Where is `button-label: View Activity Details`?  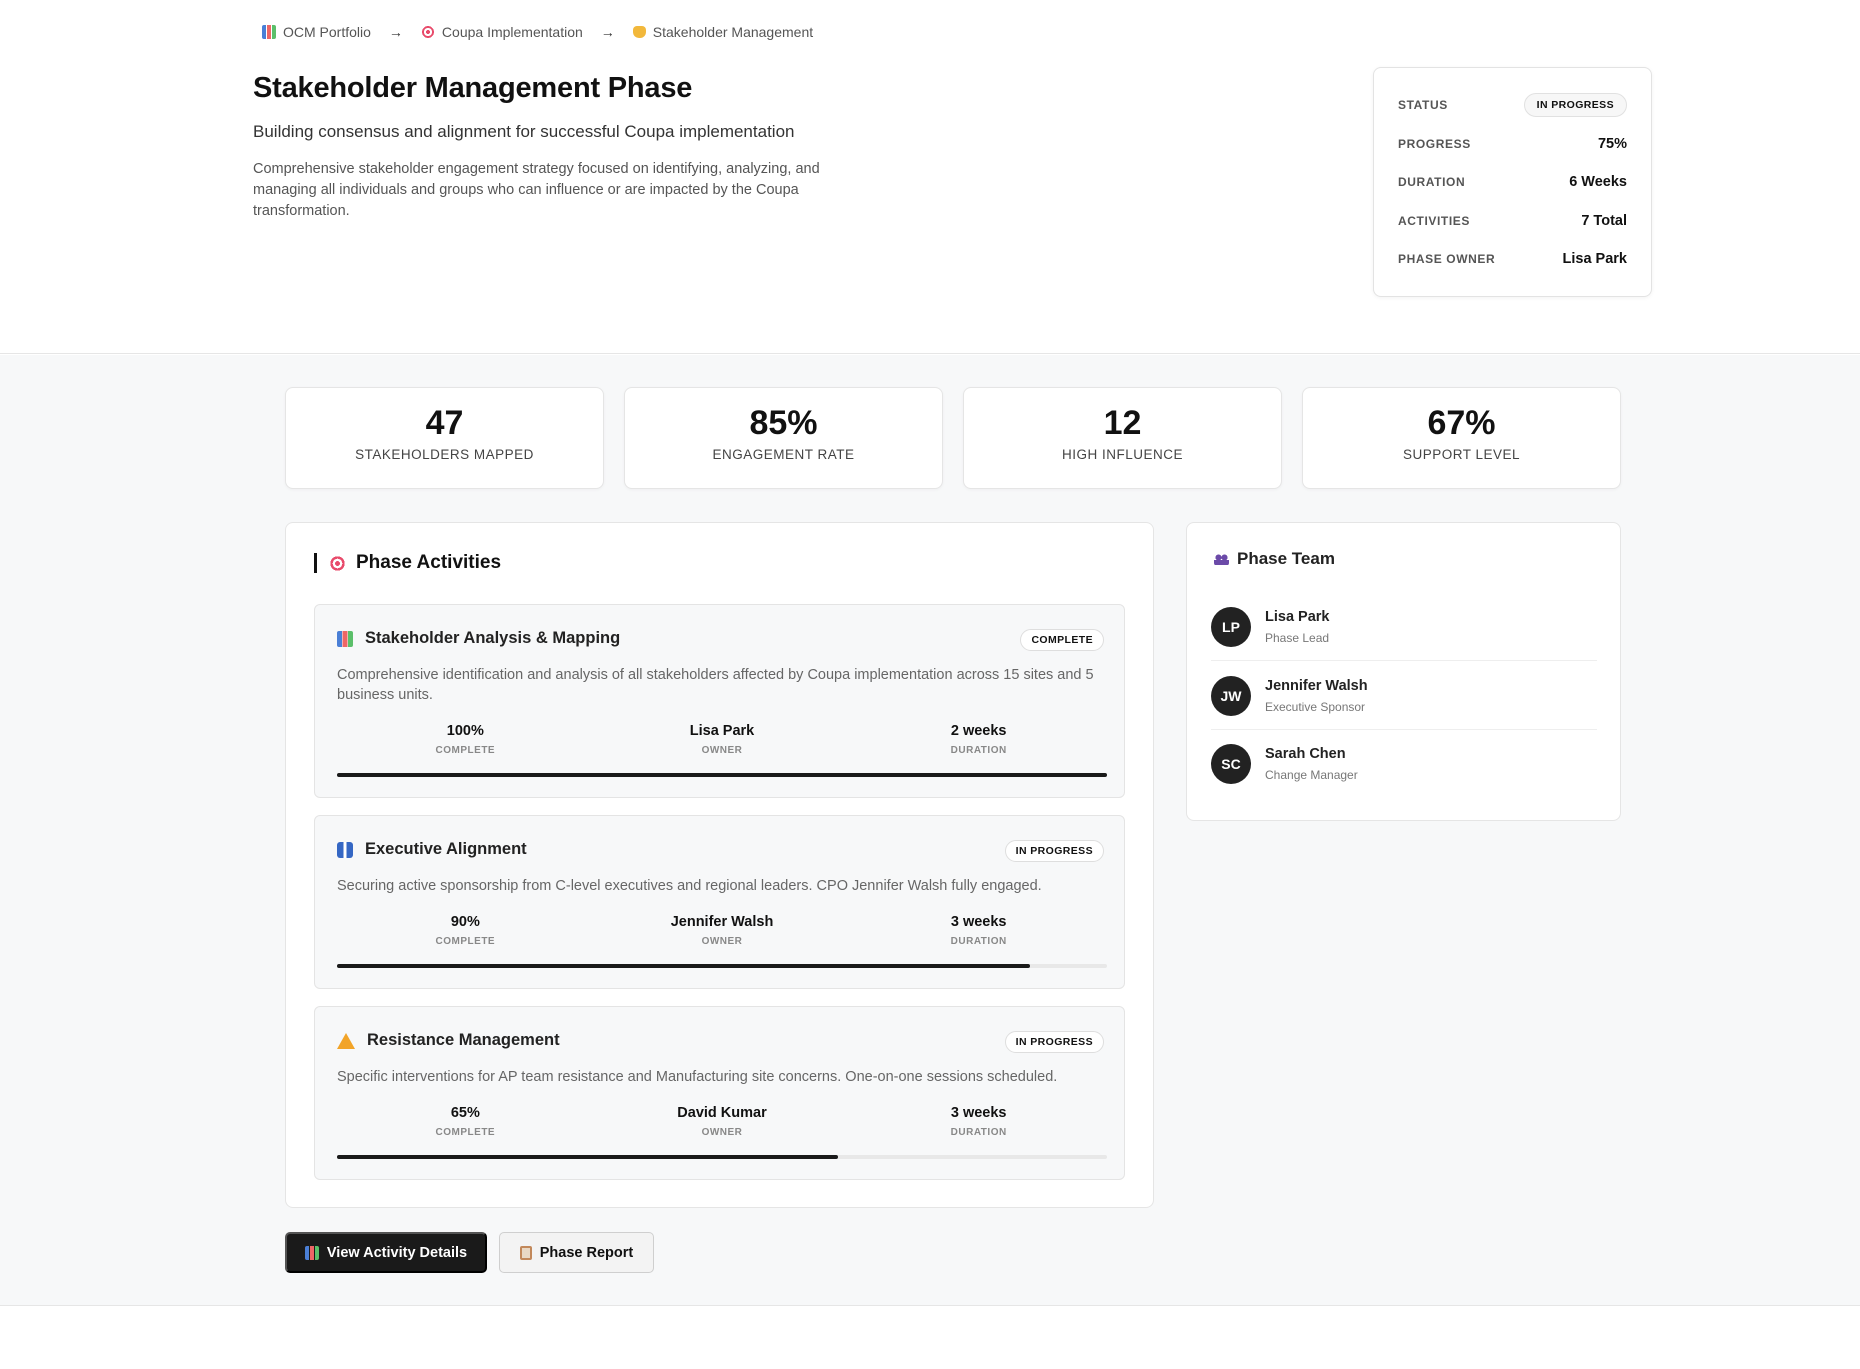
button-label: View Activity Details is located at coordinates (397, 1252).